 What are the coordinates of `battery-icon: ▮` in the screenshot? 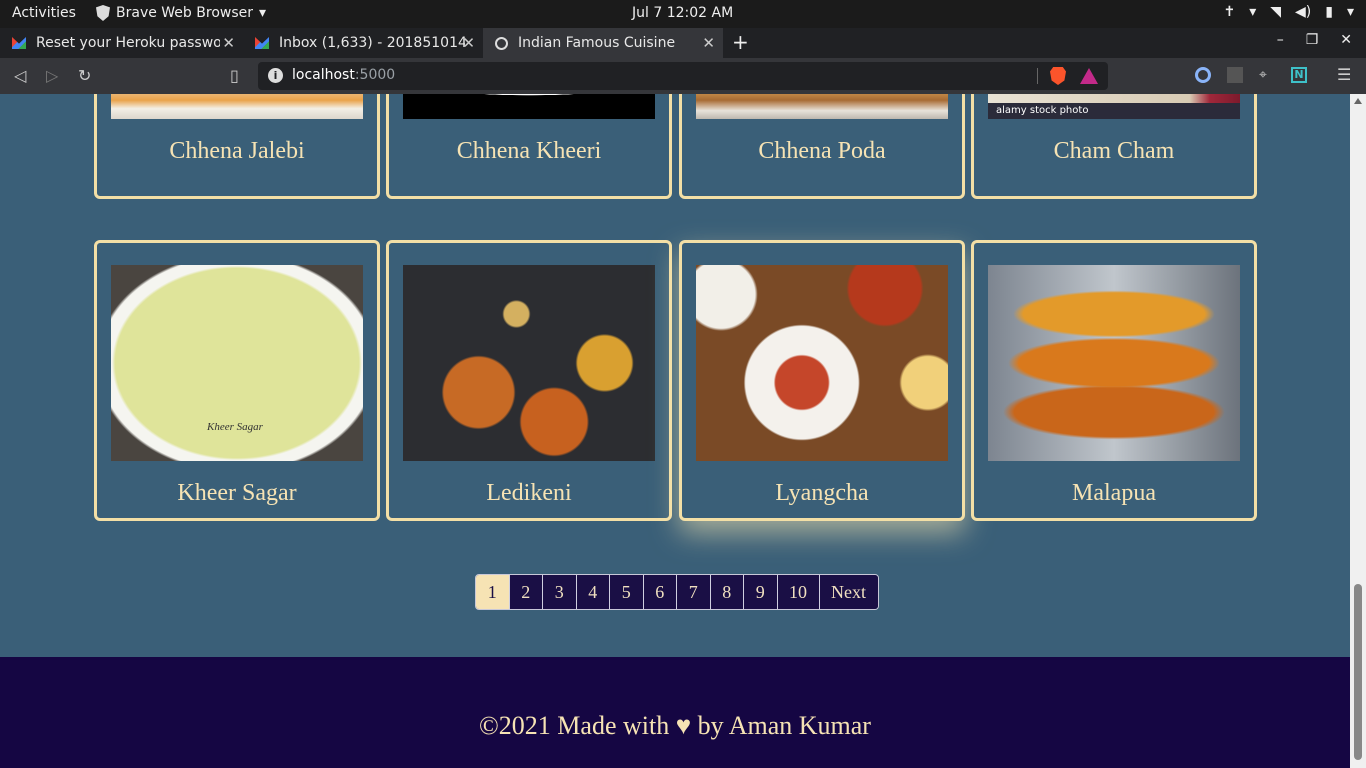 It's located at (1329, 12).